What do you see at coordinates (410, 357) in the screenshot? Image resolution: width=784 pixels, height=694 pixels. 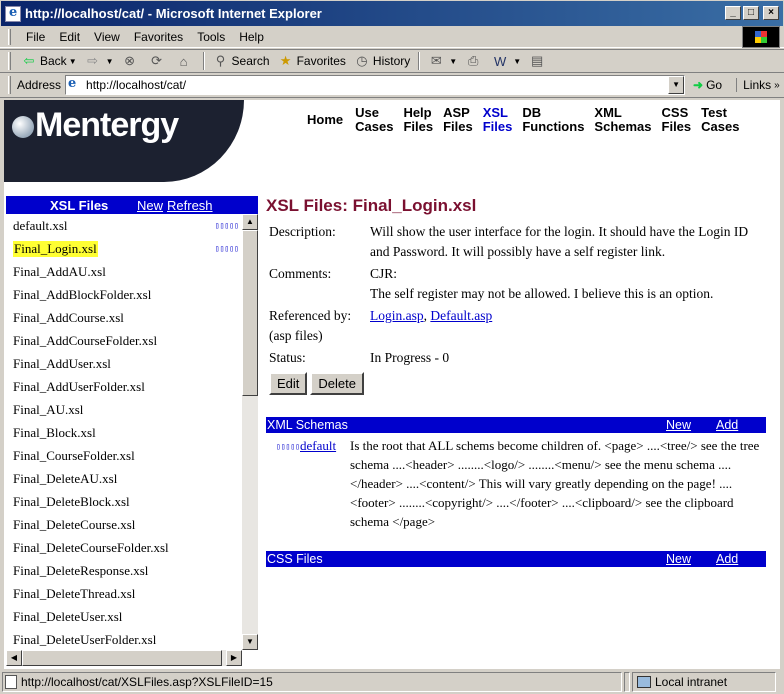 I see `status-value: In Progress - 0` at bounding box center [410, 357].